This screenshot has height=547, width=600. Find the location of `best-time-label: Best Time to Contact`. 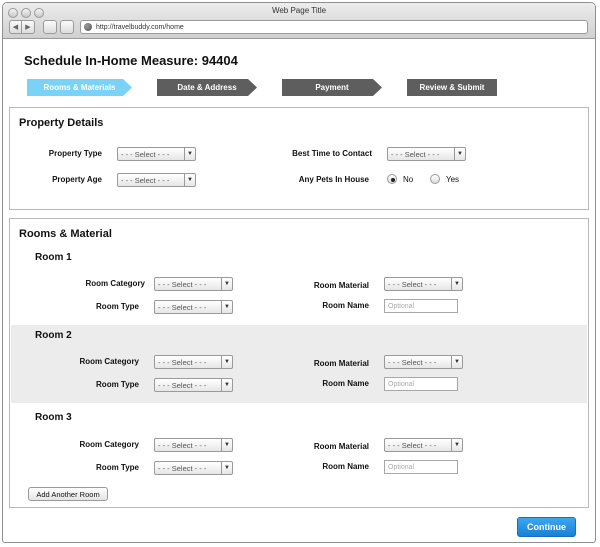

best-time-label: Best Time to Contact is located at coordinates (332, 153).